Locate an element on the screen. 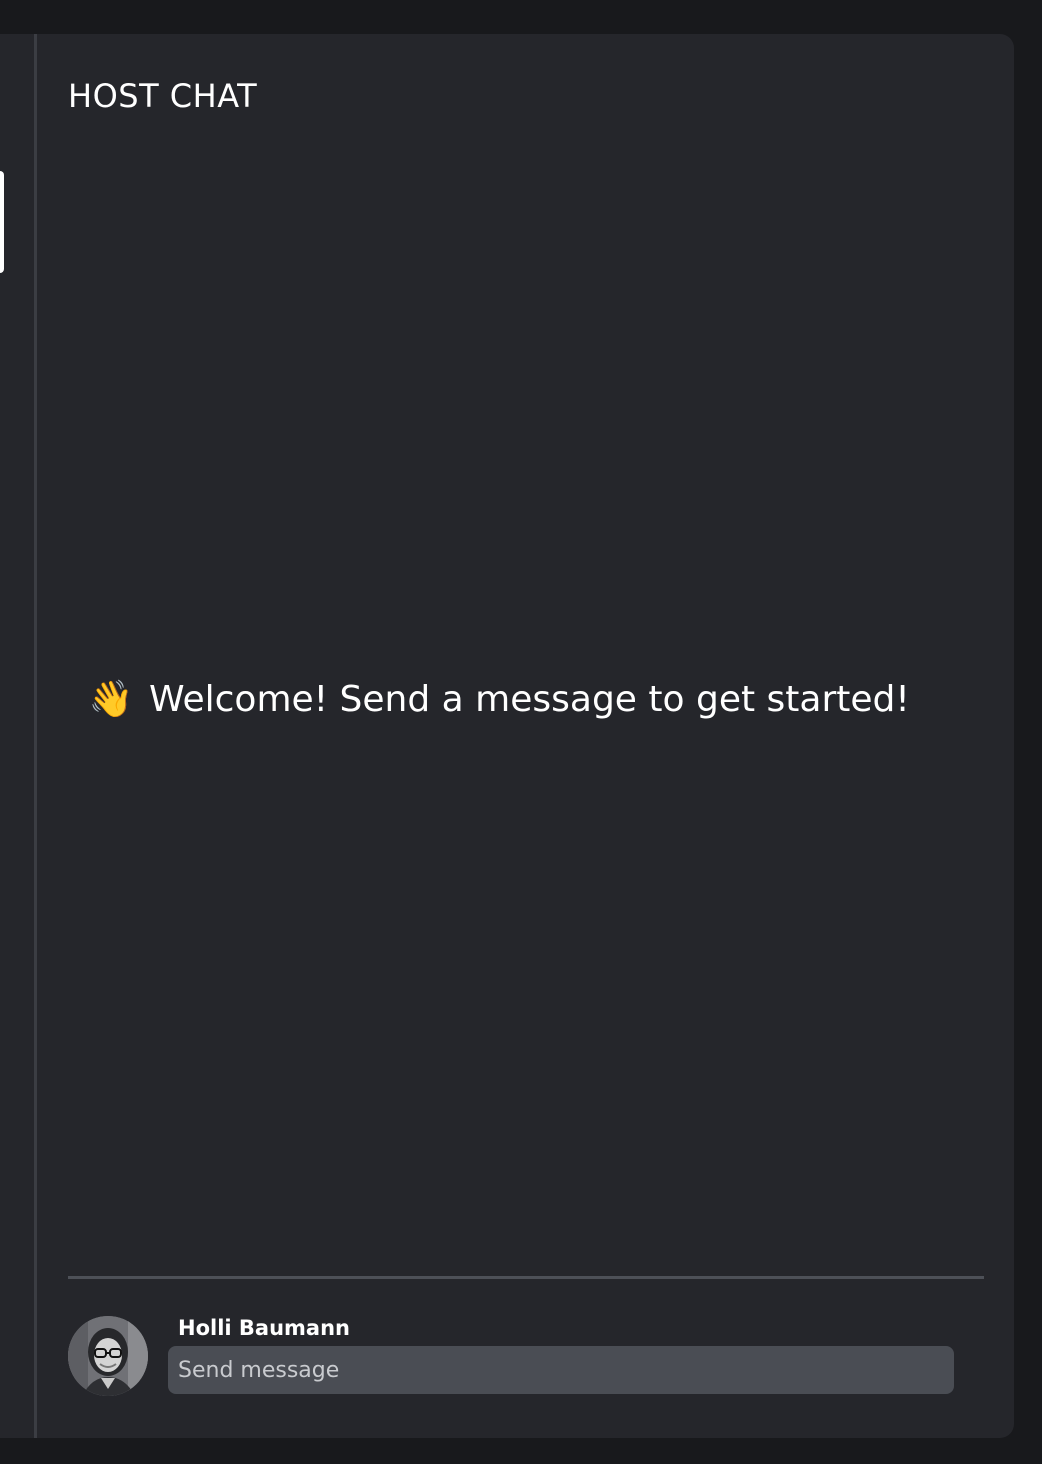 The width and height of the screenshot is (1042, 1464). composer-divider is located at coordinates (526, 1277).